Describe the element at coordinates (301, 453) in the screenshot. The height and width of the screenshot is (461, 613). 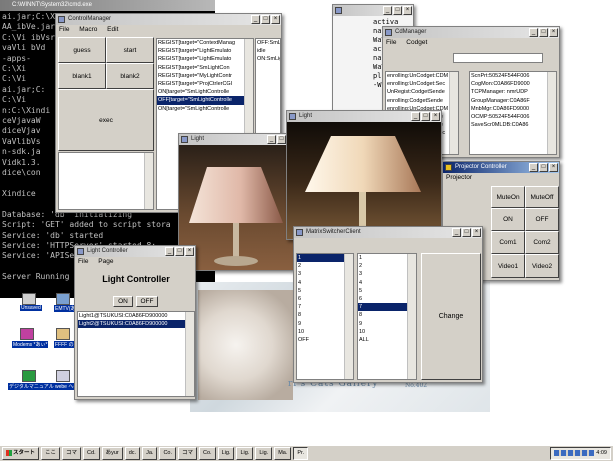
I see `taskbar-button: Pr.` at that location.